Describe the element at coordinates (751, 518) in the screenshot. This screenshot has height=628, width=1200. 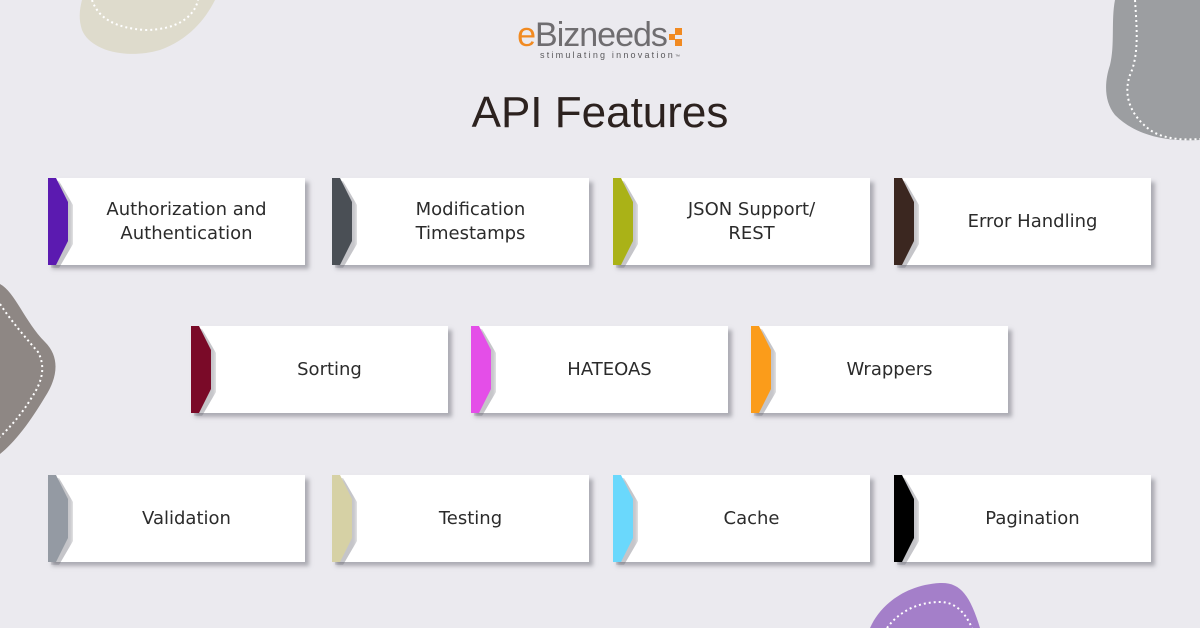
I see `feature-label: Cache` at that location.